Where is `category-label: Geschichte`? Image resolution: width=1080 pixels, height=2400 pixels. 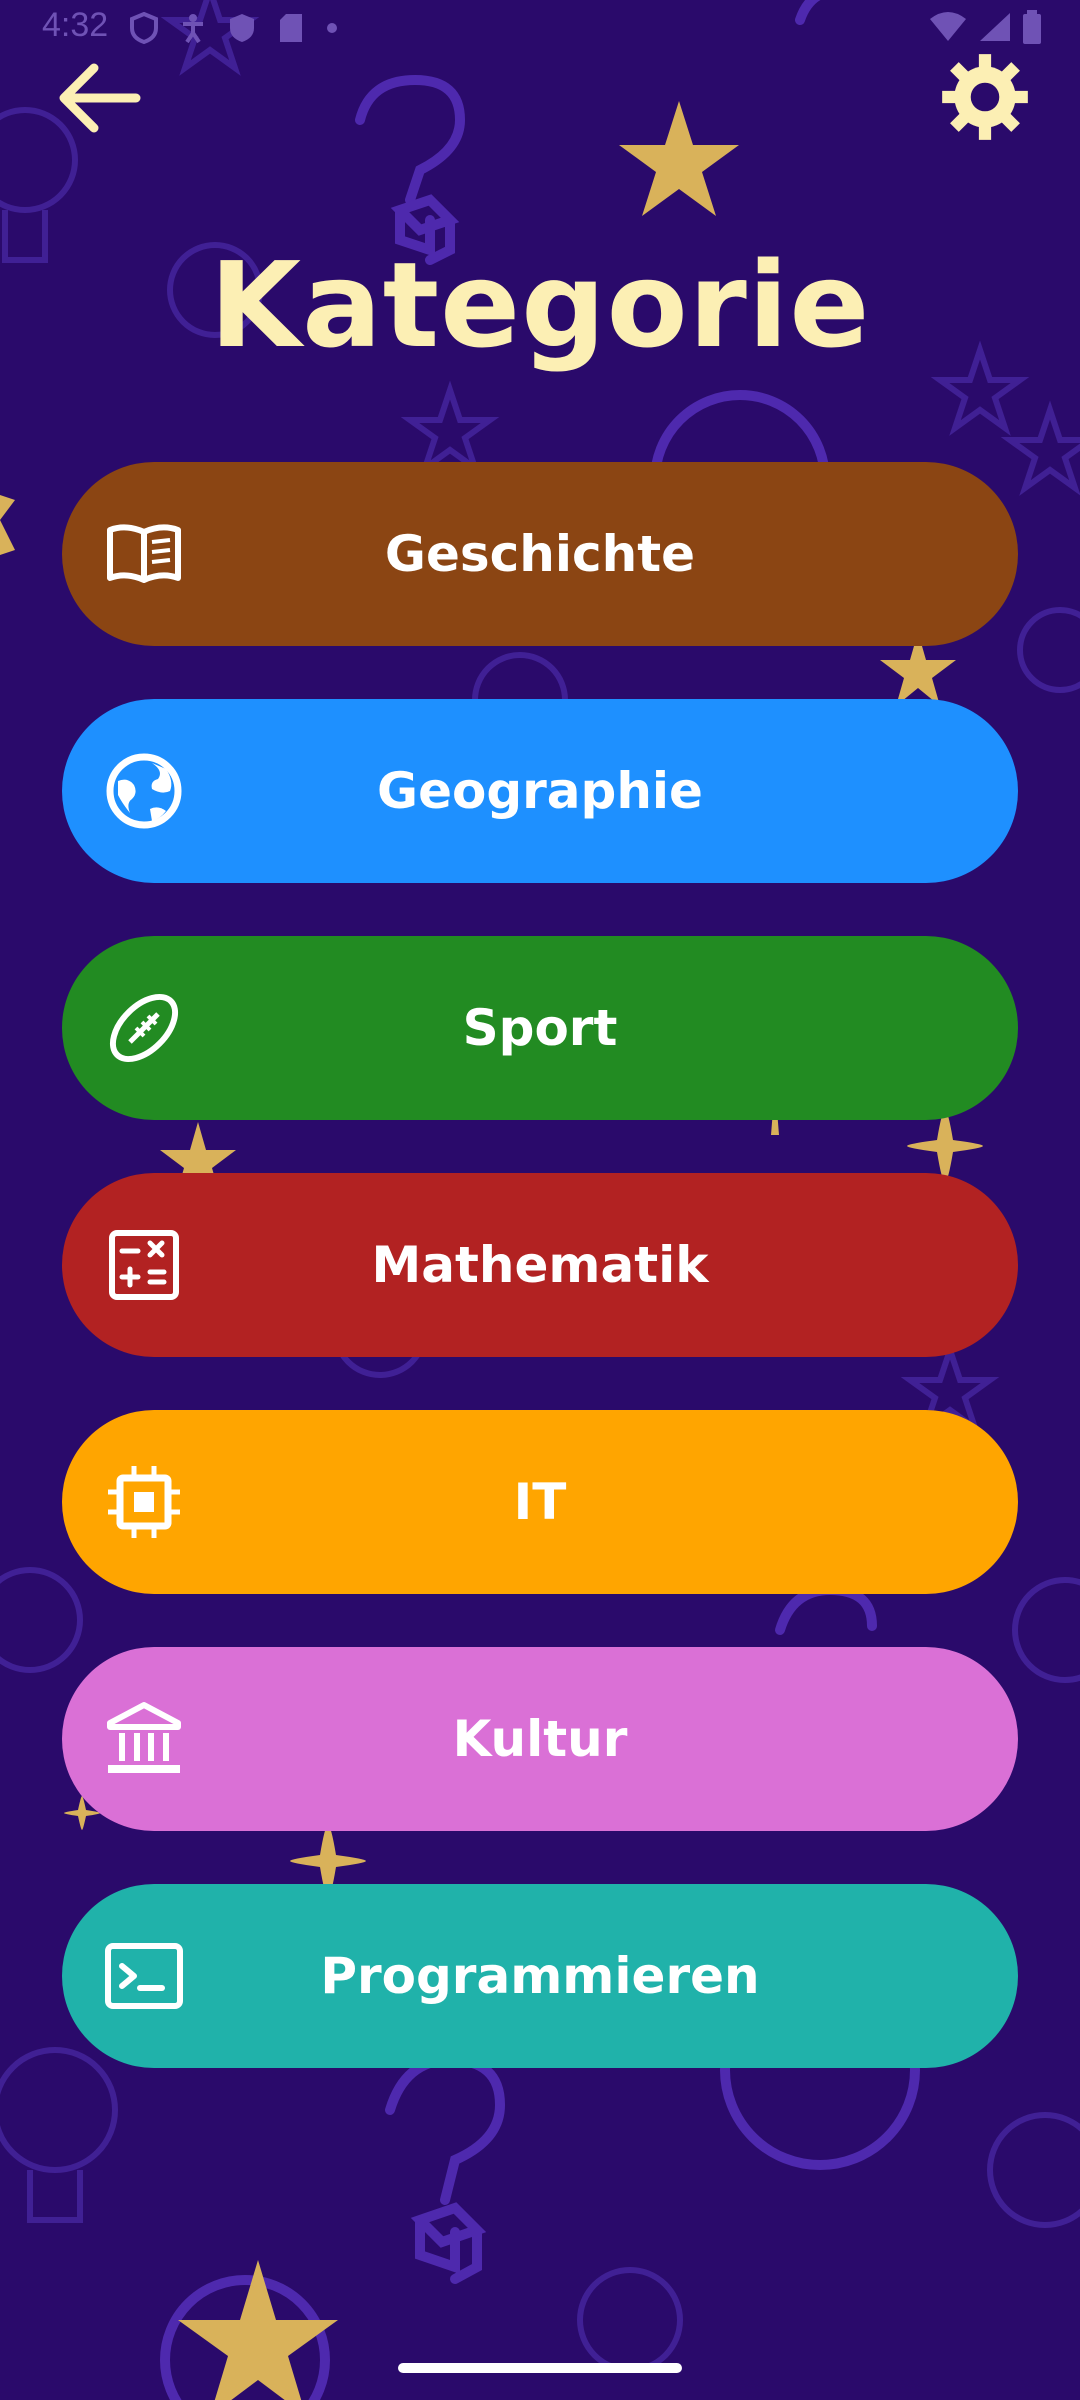 category-label: Geschichte is located at coordinates (540, 554).